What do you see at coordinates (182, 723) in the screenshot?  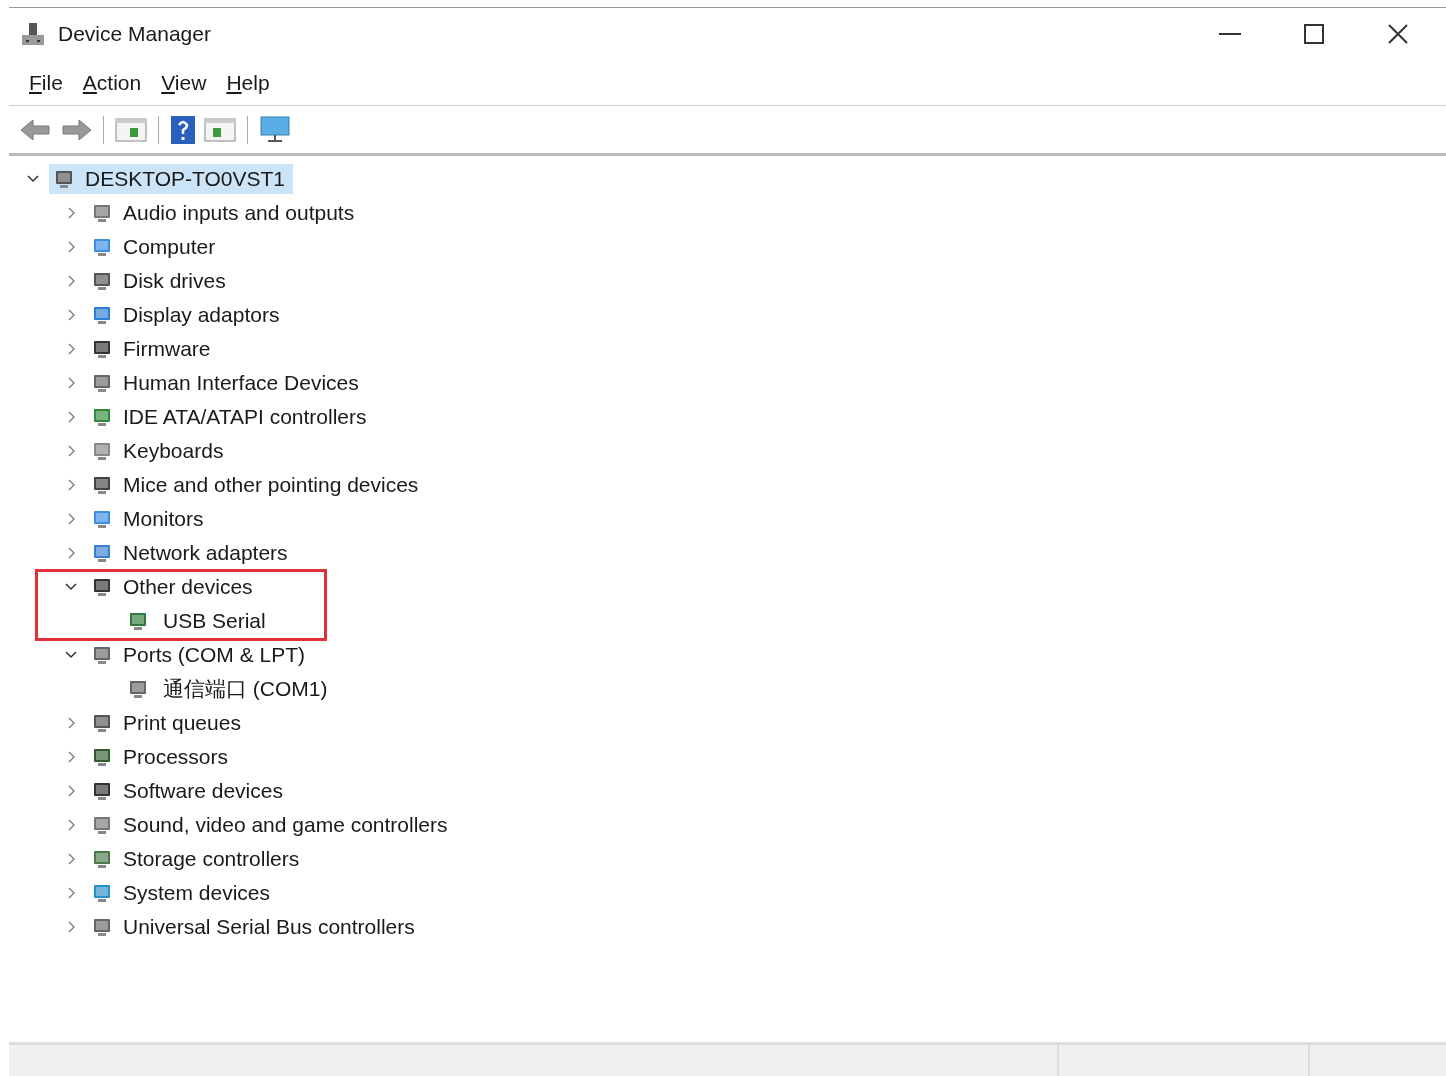 I see `tree-item: Print queues` at bounding box center [182, 723].